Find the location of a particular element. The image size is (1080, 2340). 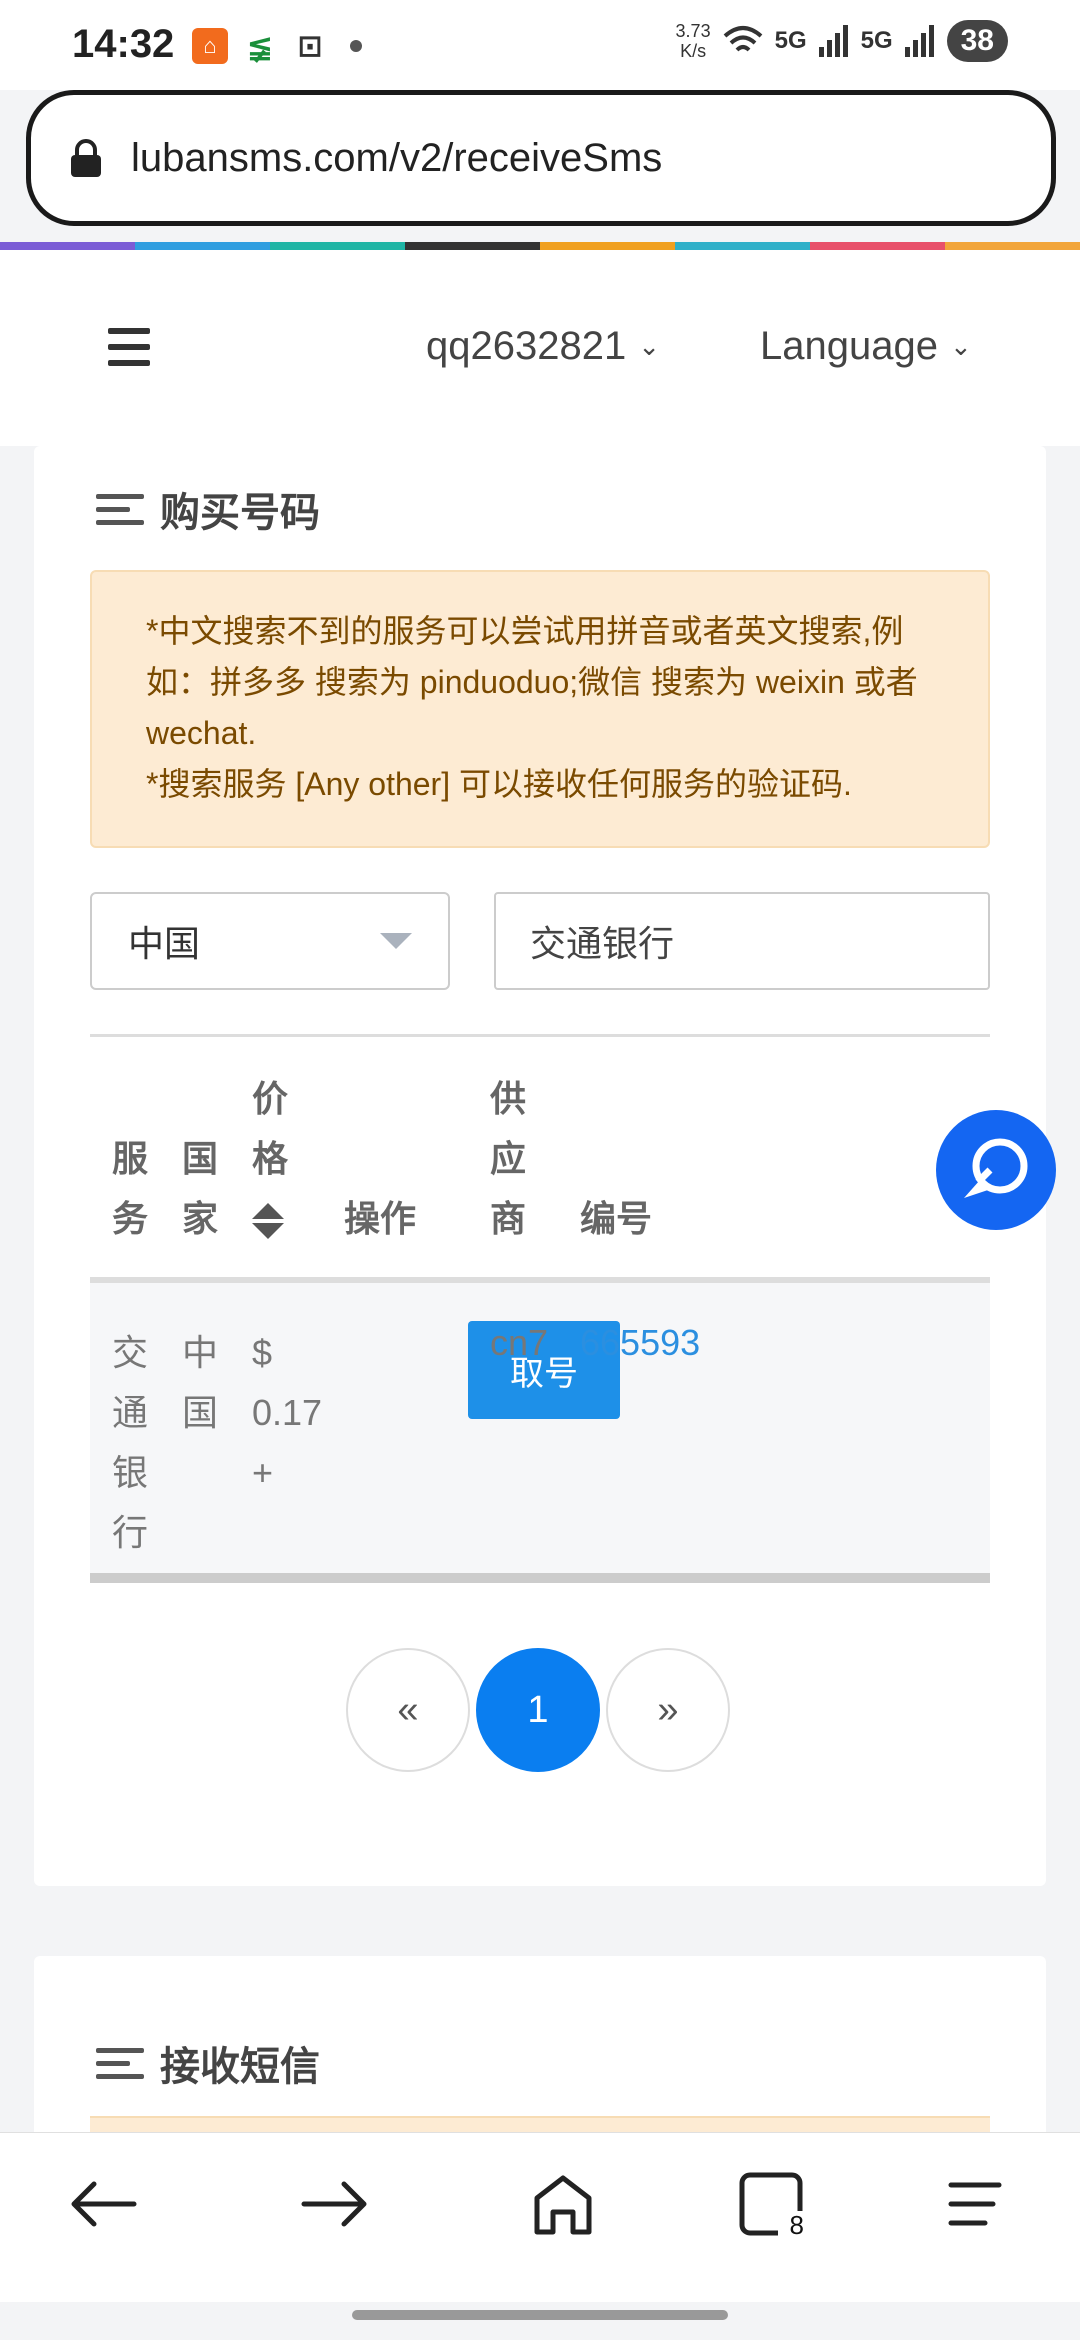

page-1-button: 1 is located at coordinates (538, 1710).